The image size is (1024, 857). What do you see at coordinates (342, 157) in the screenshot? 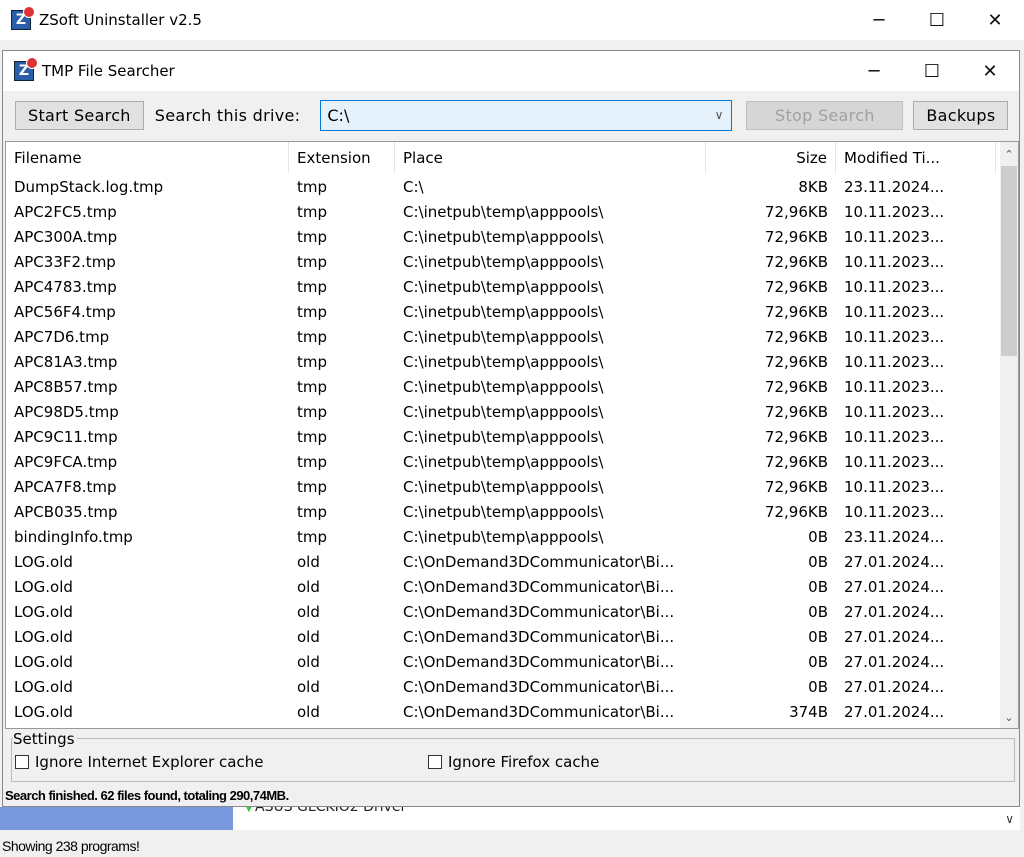
I see `column-extension: Extension` at bounding box center [342, 157].